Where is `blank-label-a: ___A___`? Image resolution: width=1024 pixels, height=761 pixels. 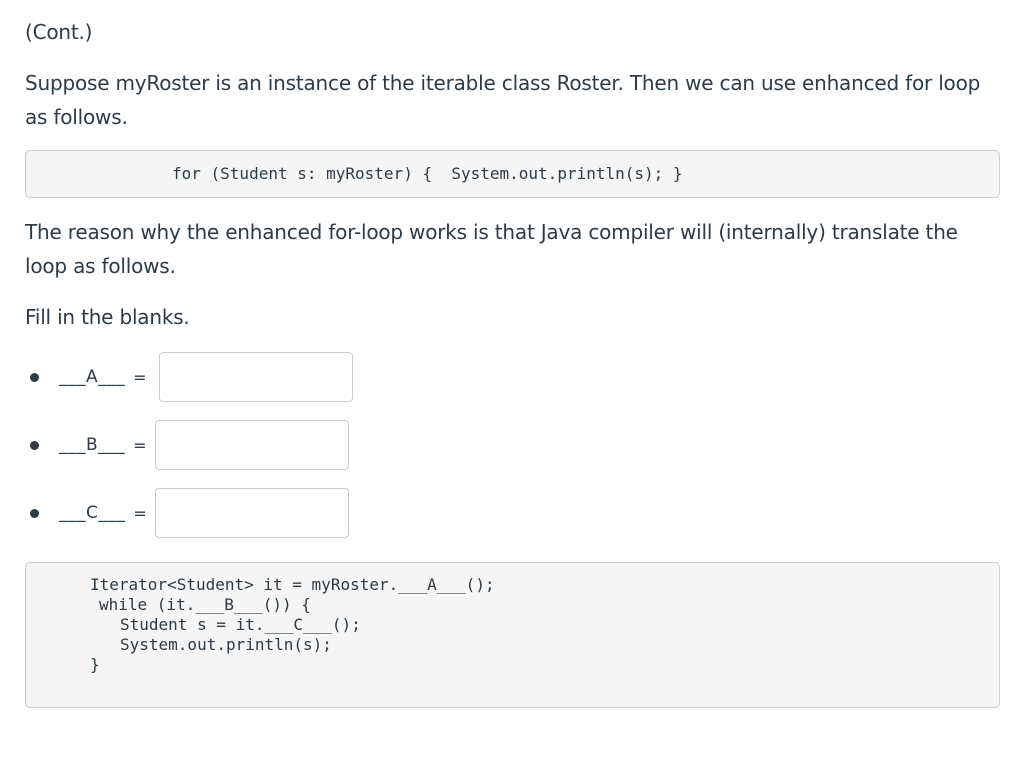
blank-label-a: ___A___ is located at coordinates (92, 377).